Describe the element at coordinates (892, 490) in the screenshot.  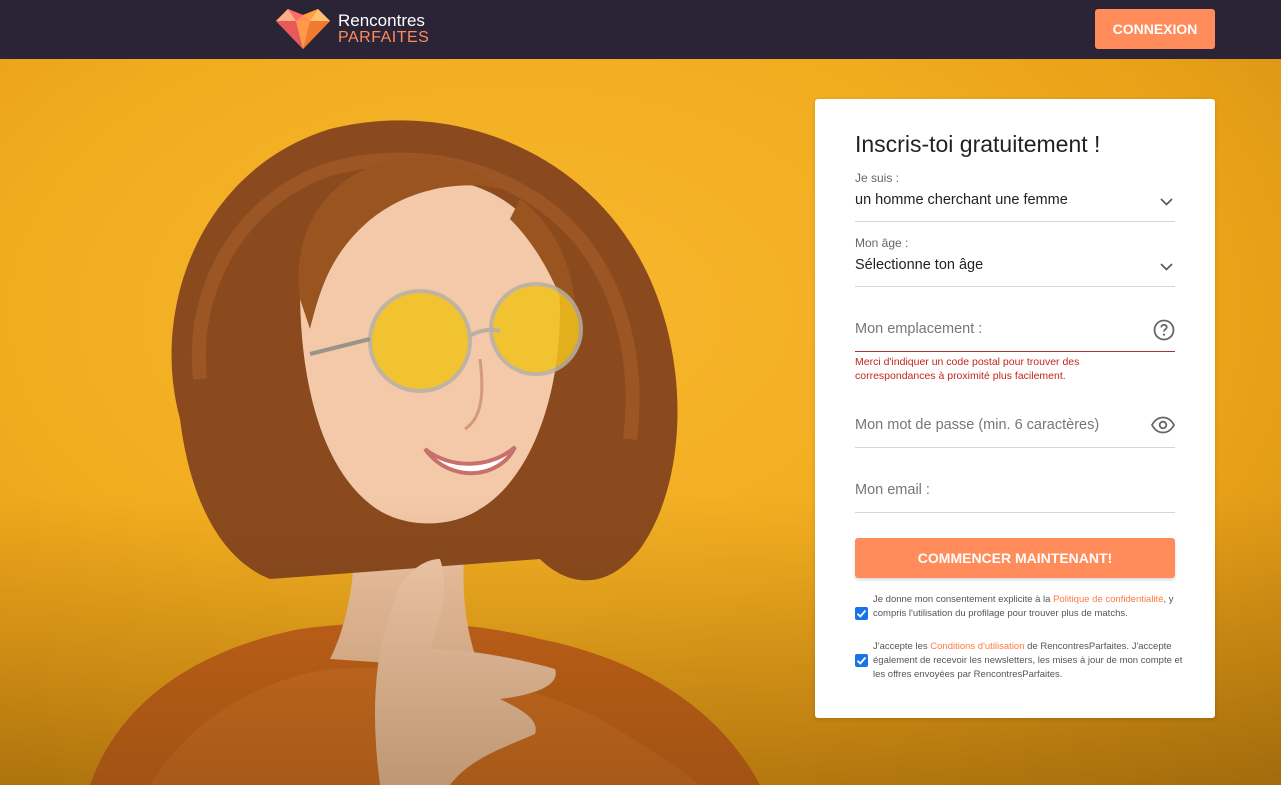
I see `email-placeholder: Mon email :` at that location.